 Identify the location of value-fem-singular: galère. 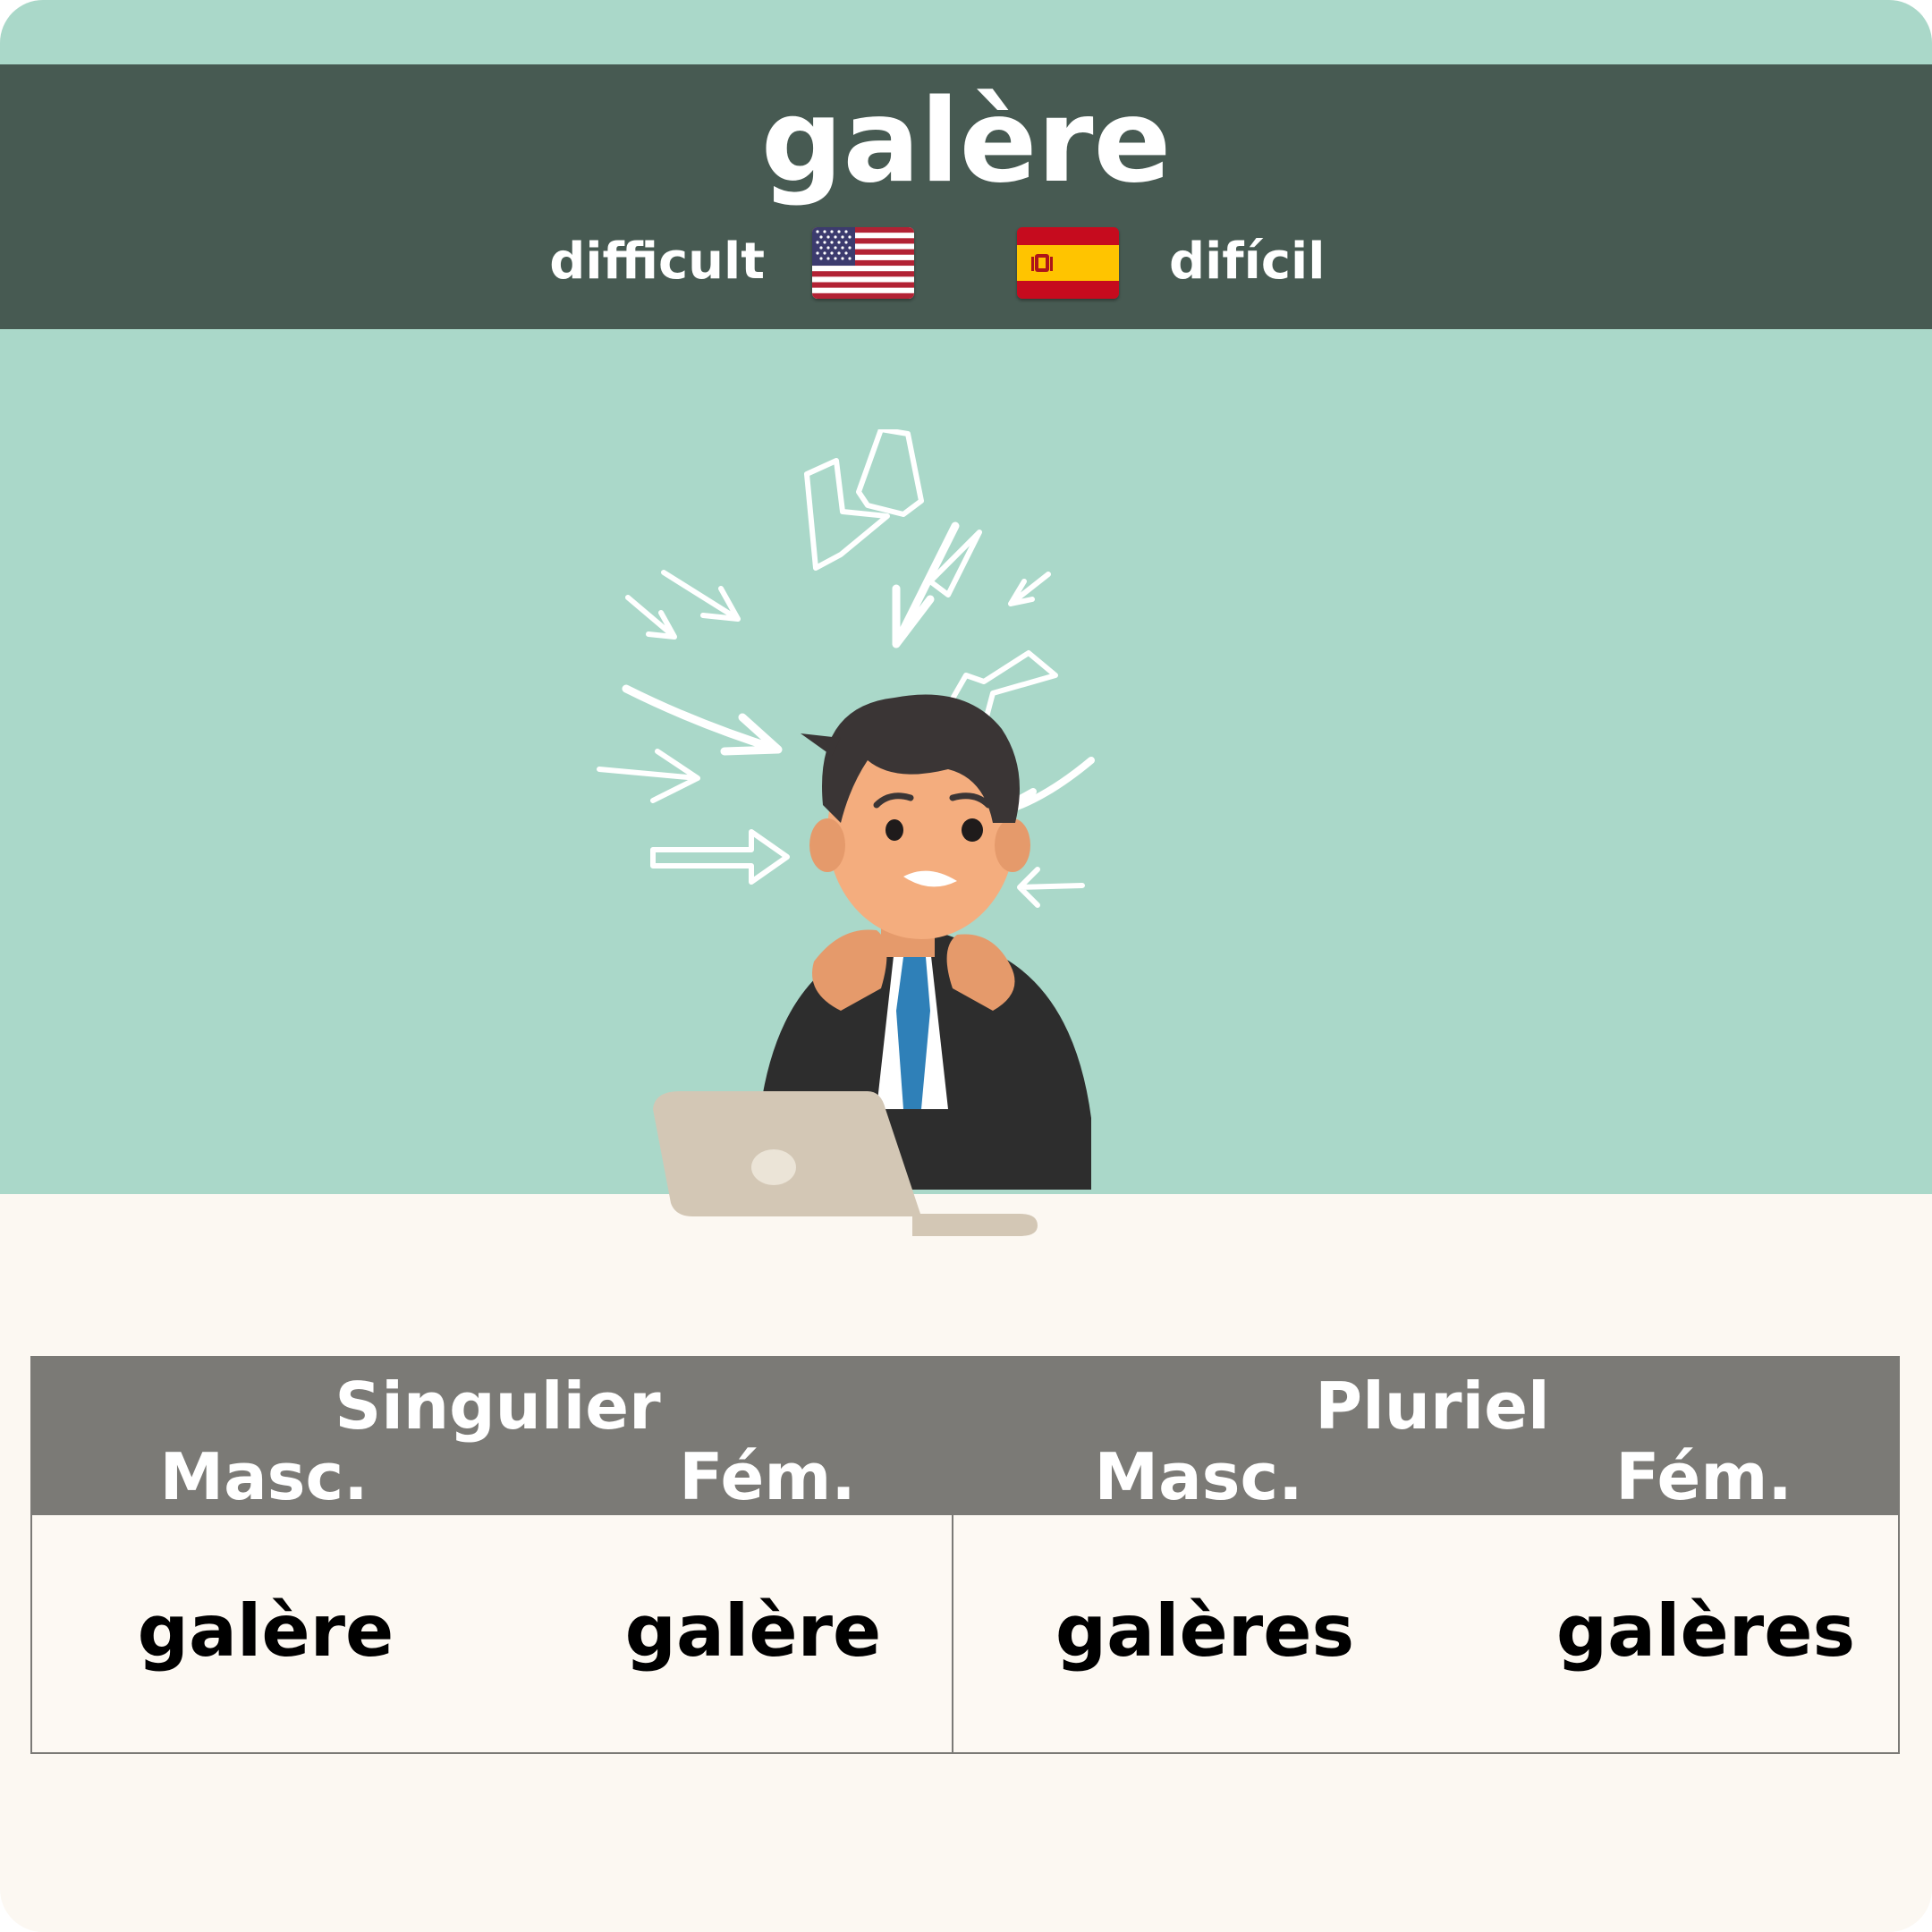
(753, 1631).